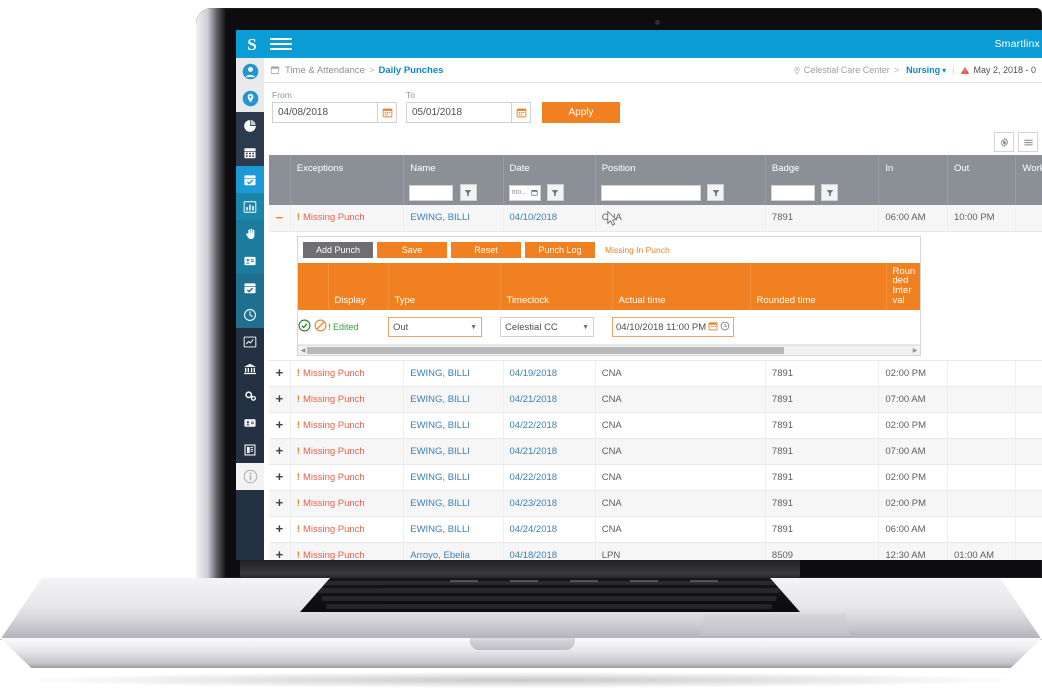 The width and height of the screenshot is (1042, 700). Describe the element at coordinates (549, 551) in the screenshot. I see `cell-date: 04/18/2018` at that location.